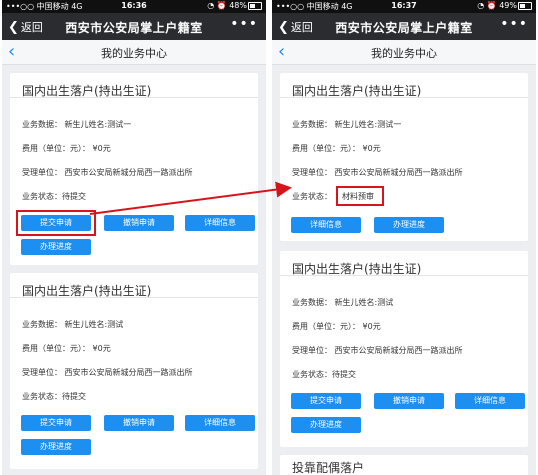 The width and height of the screenshot is (538, 475). What do you see at coordinates (358, 196) in the screenshot?
I see `status-value: 材料预审` at bounding box center [358, 196].